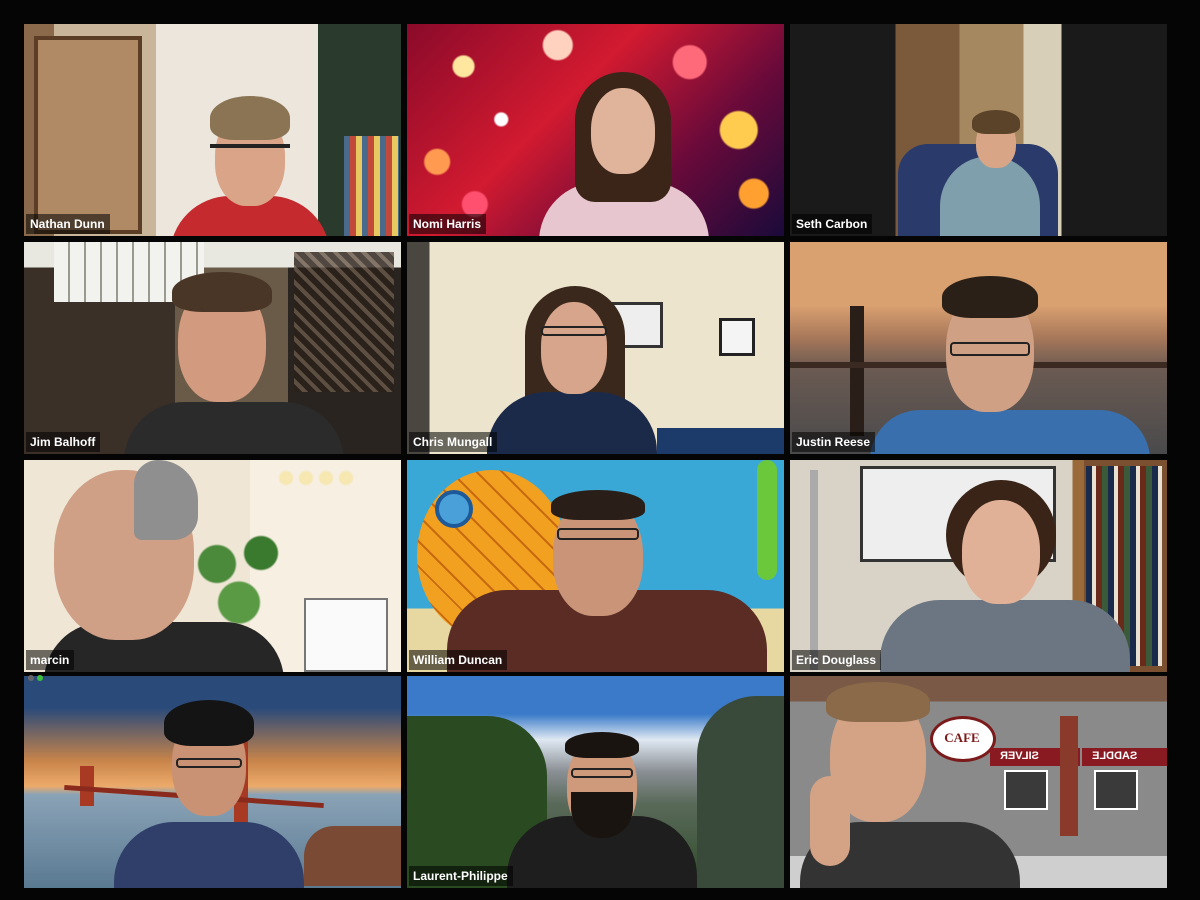  I want to click on video-tile-3: Seth Carbon, so click(978, 130).